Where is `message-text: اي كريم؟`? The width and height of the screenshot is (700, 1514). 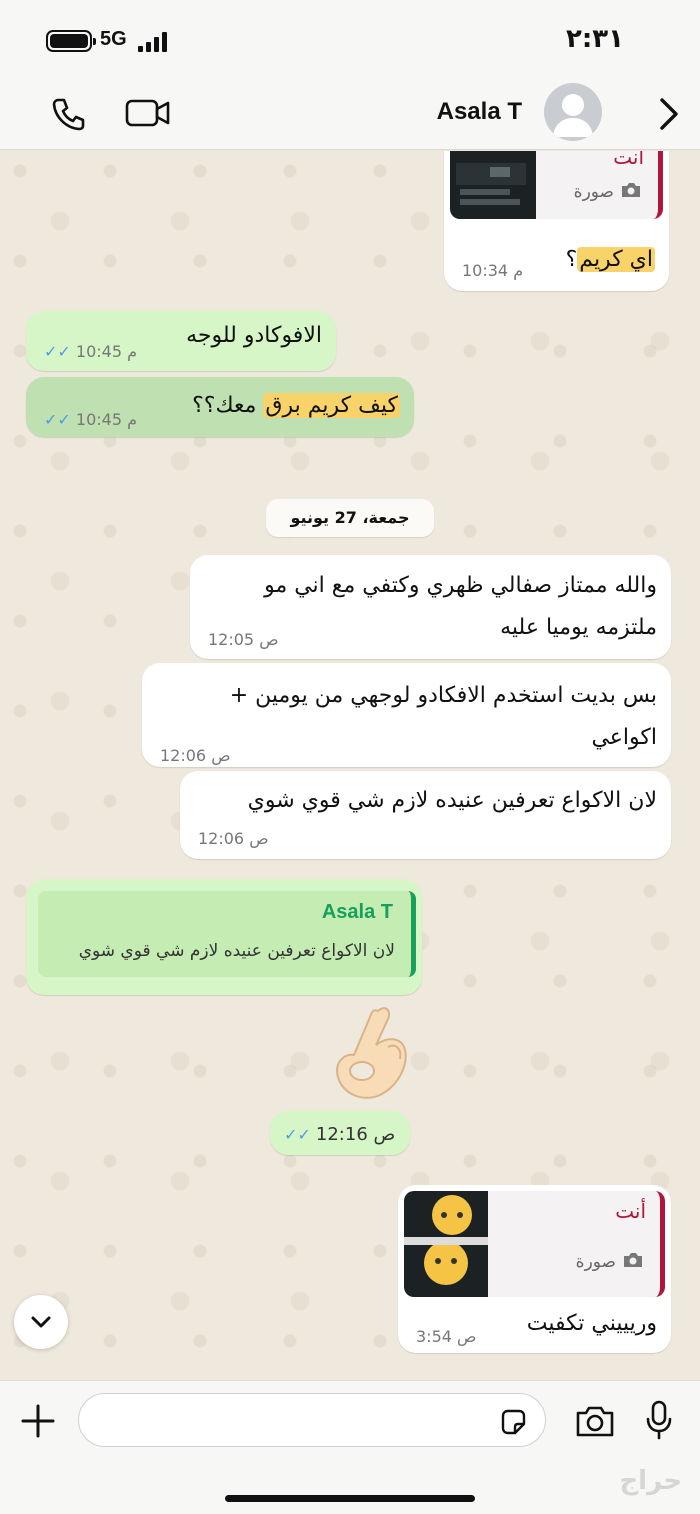 message-text: اي كريم؟ is located at coordinates (610, 259).